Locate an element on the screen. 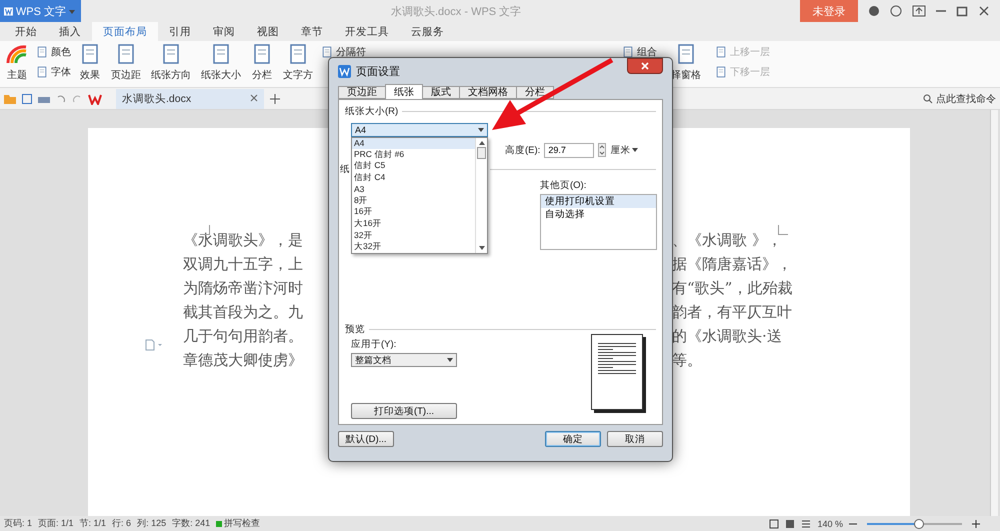 The image size is (1000, 531). dropdown-option: 信封 C4 is located at coordinates (413, 178).